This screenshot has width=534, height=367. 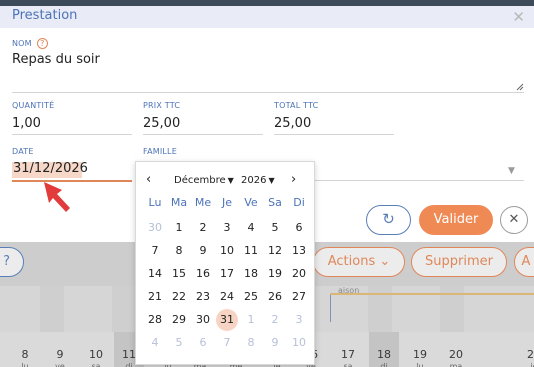 I want to click on delete-button: Supprimer, so click(x=459, y=262).